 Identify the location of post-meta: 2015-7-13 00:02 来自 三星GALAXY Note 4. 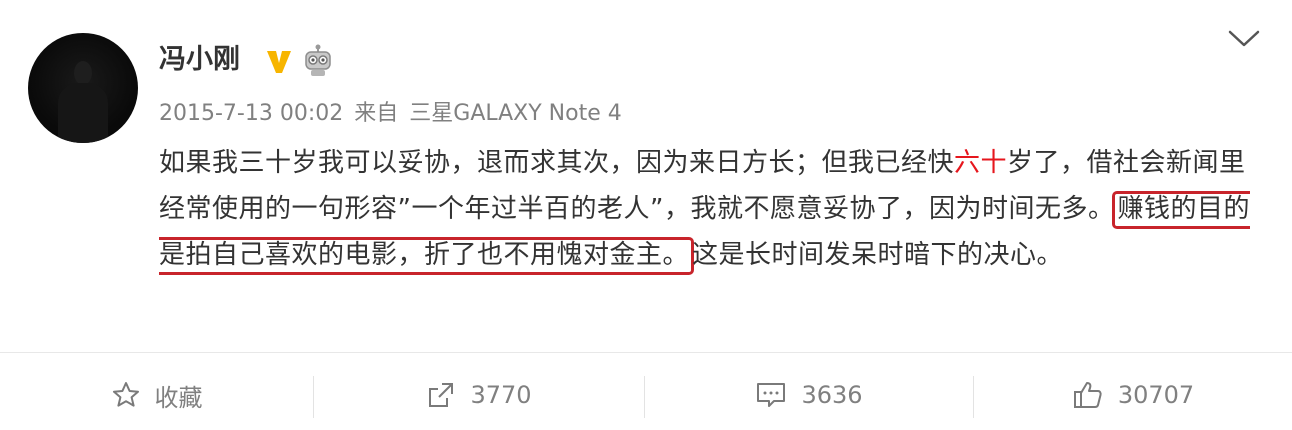
(392, 114).